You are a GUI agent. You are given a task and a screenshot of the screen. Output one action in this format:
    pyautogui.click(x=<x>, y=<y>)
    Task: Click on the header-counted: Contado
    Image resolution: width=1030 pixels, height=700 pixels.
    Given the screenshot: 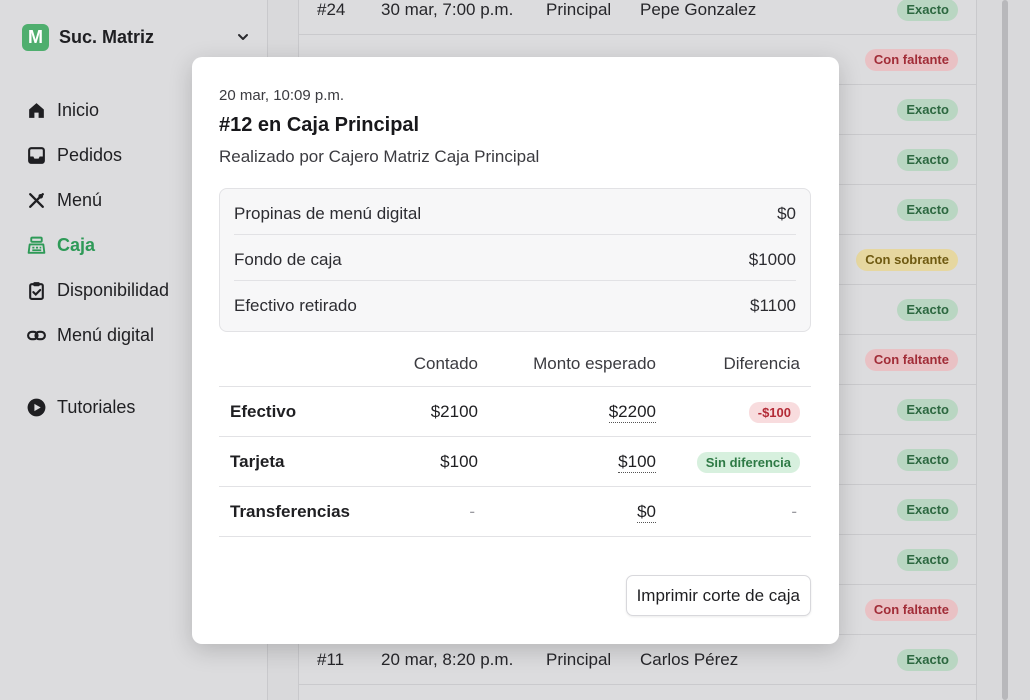 What is the action you would take?
    pyautogui.click(x=445, y=363)
    